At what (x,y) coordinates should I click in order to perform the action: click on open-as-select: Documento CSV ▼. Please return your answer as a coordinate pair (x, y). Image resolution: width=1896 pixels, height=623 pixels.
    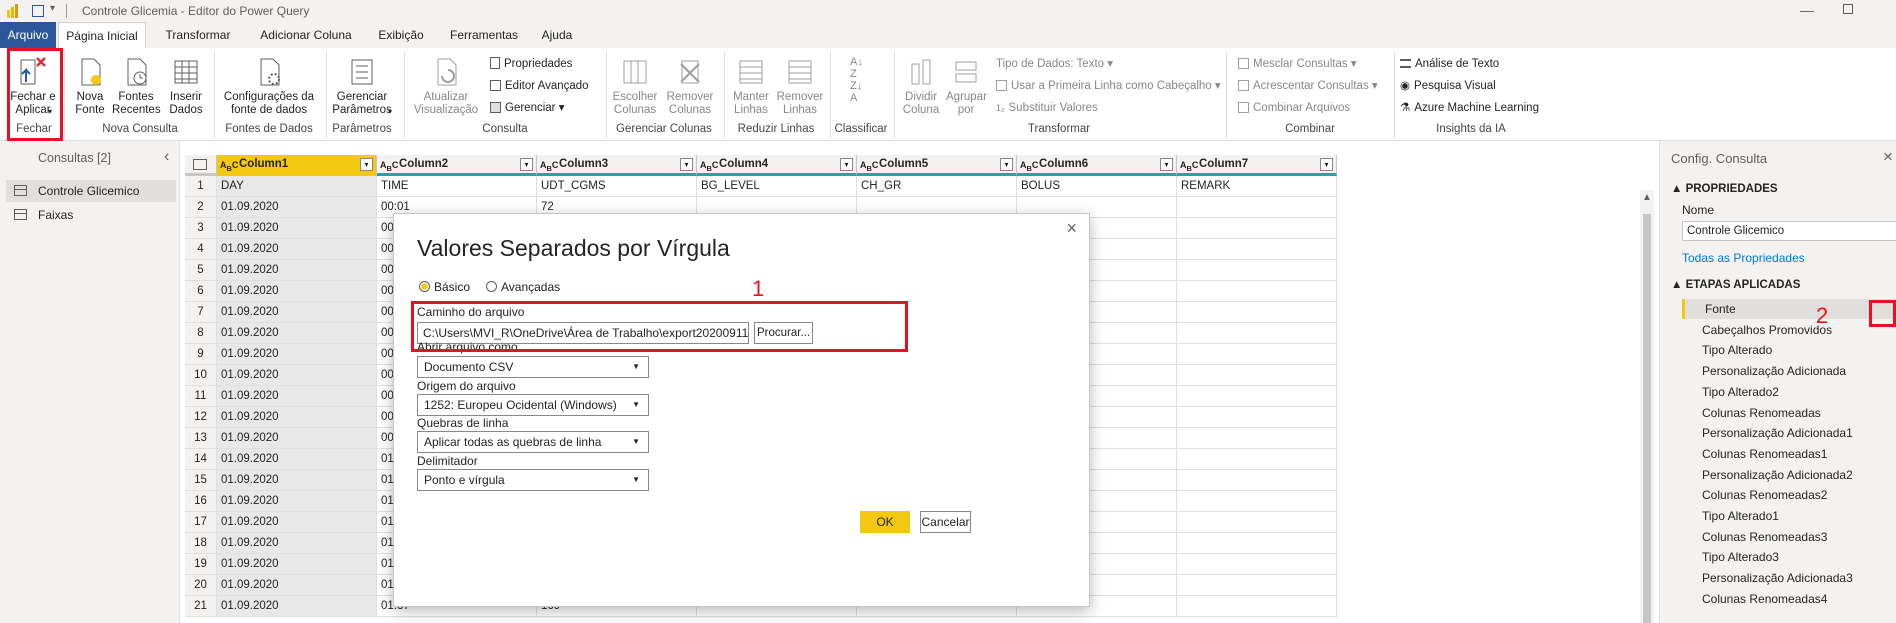
    Looking at the image, I should click on (533, 367).